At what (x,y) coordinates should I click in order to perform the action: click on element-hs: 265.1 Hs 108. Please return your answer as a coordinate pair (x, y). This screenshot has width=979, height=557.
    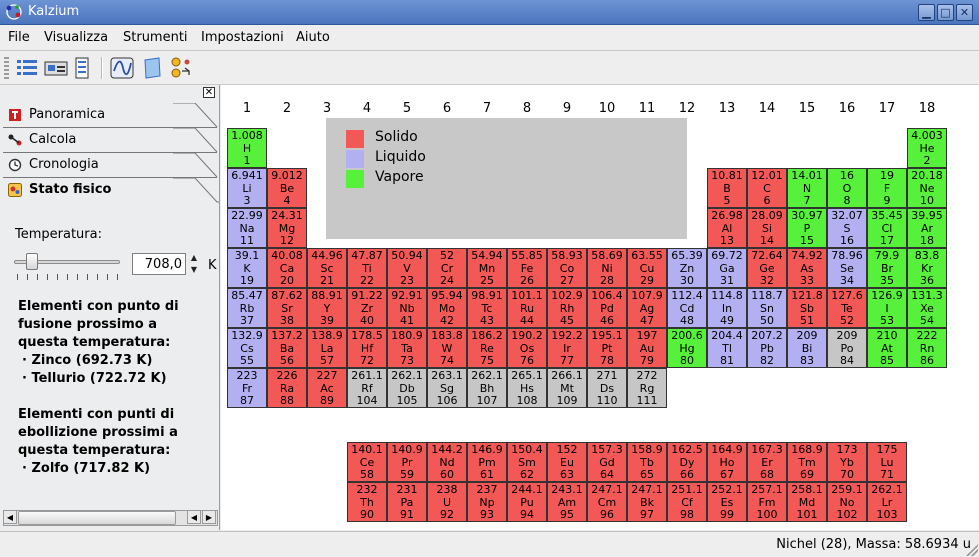
    Looking at the image, I should click on (527, 388).